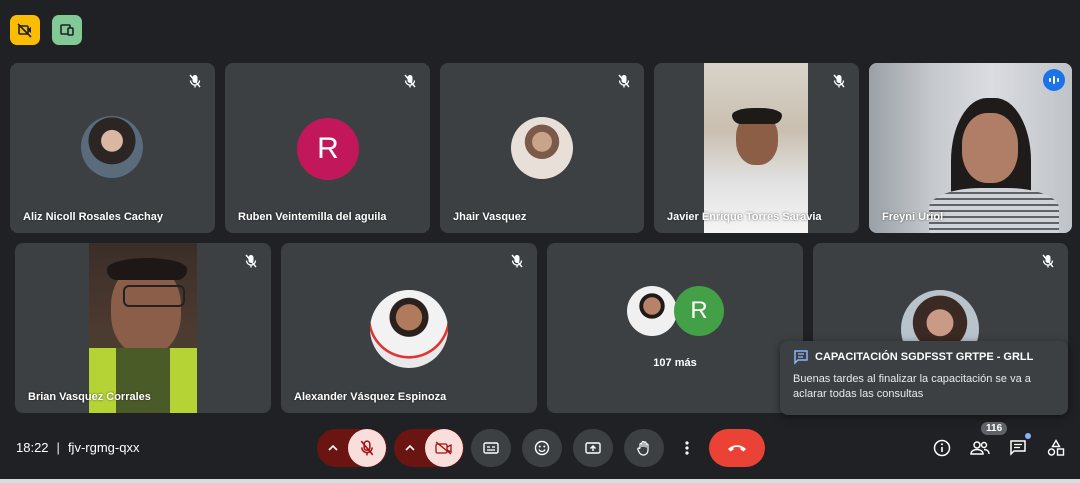  Describe the element at coordinates (924, 357) in the screenshot. I see `chat-notification-title: CAPACITACIÓN SGDFSST GRTPE - GRLL` at that location.